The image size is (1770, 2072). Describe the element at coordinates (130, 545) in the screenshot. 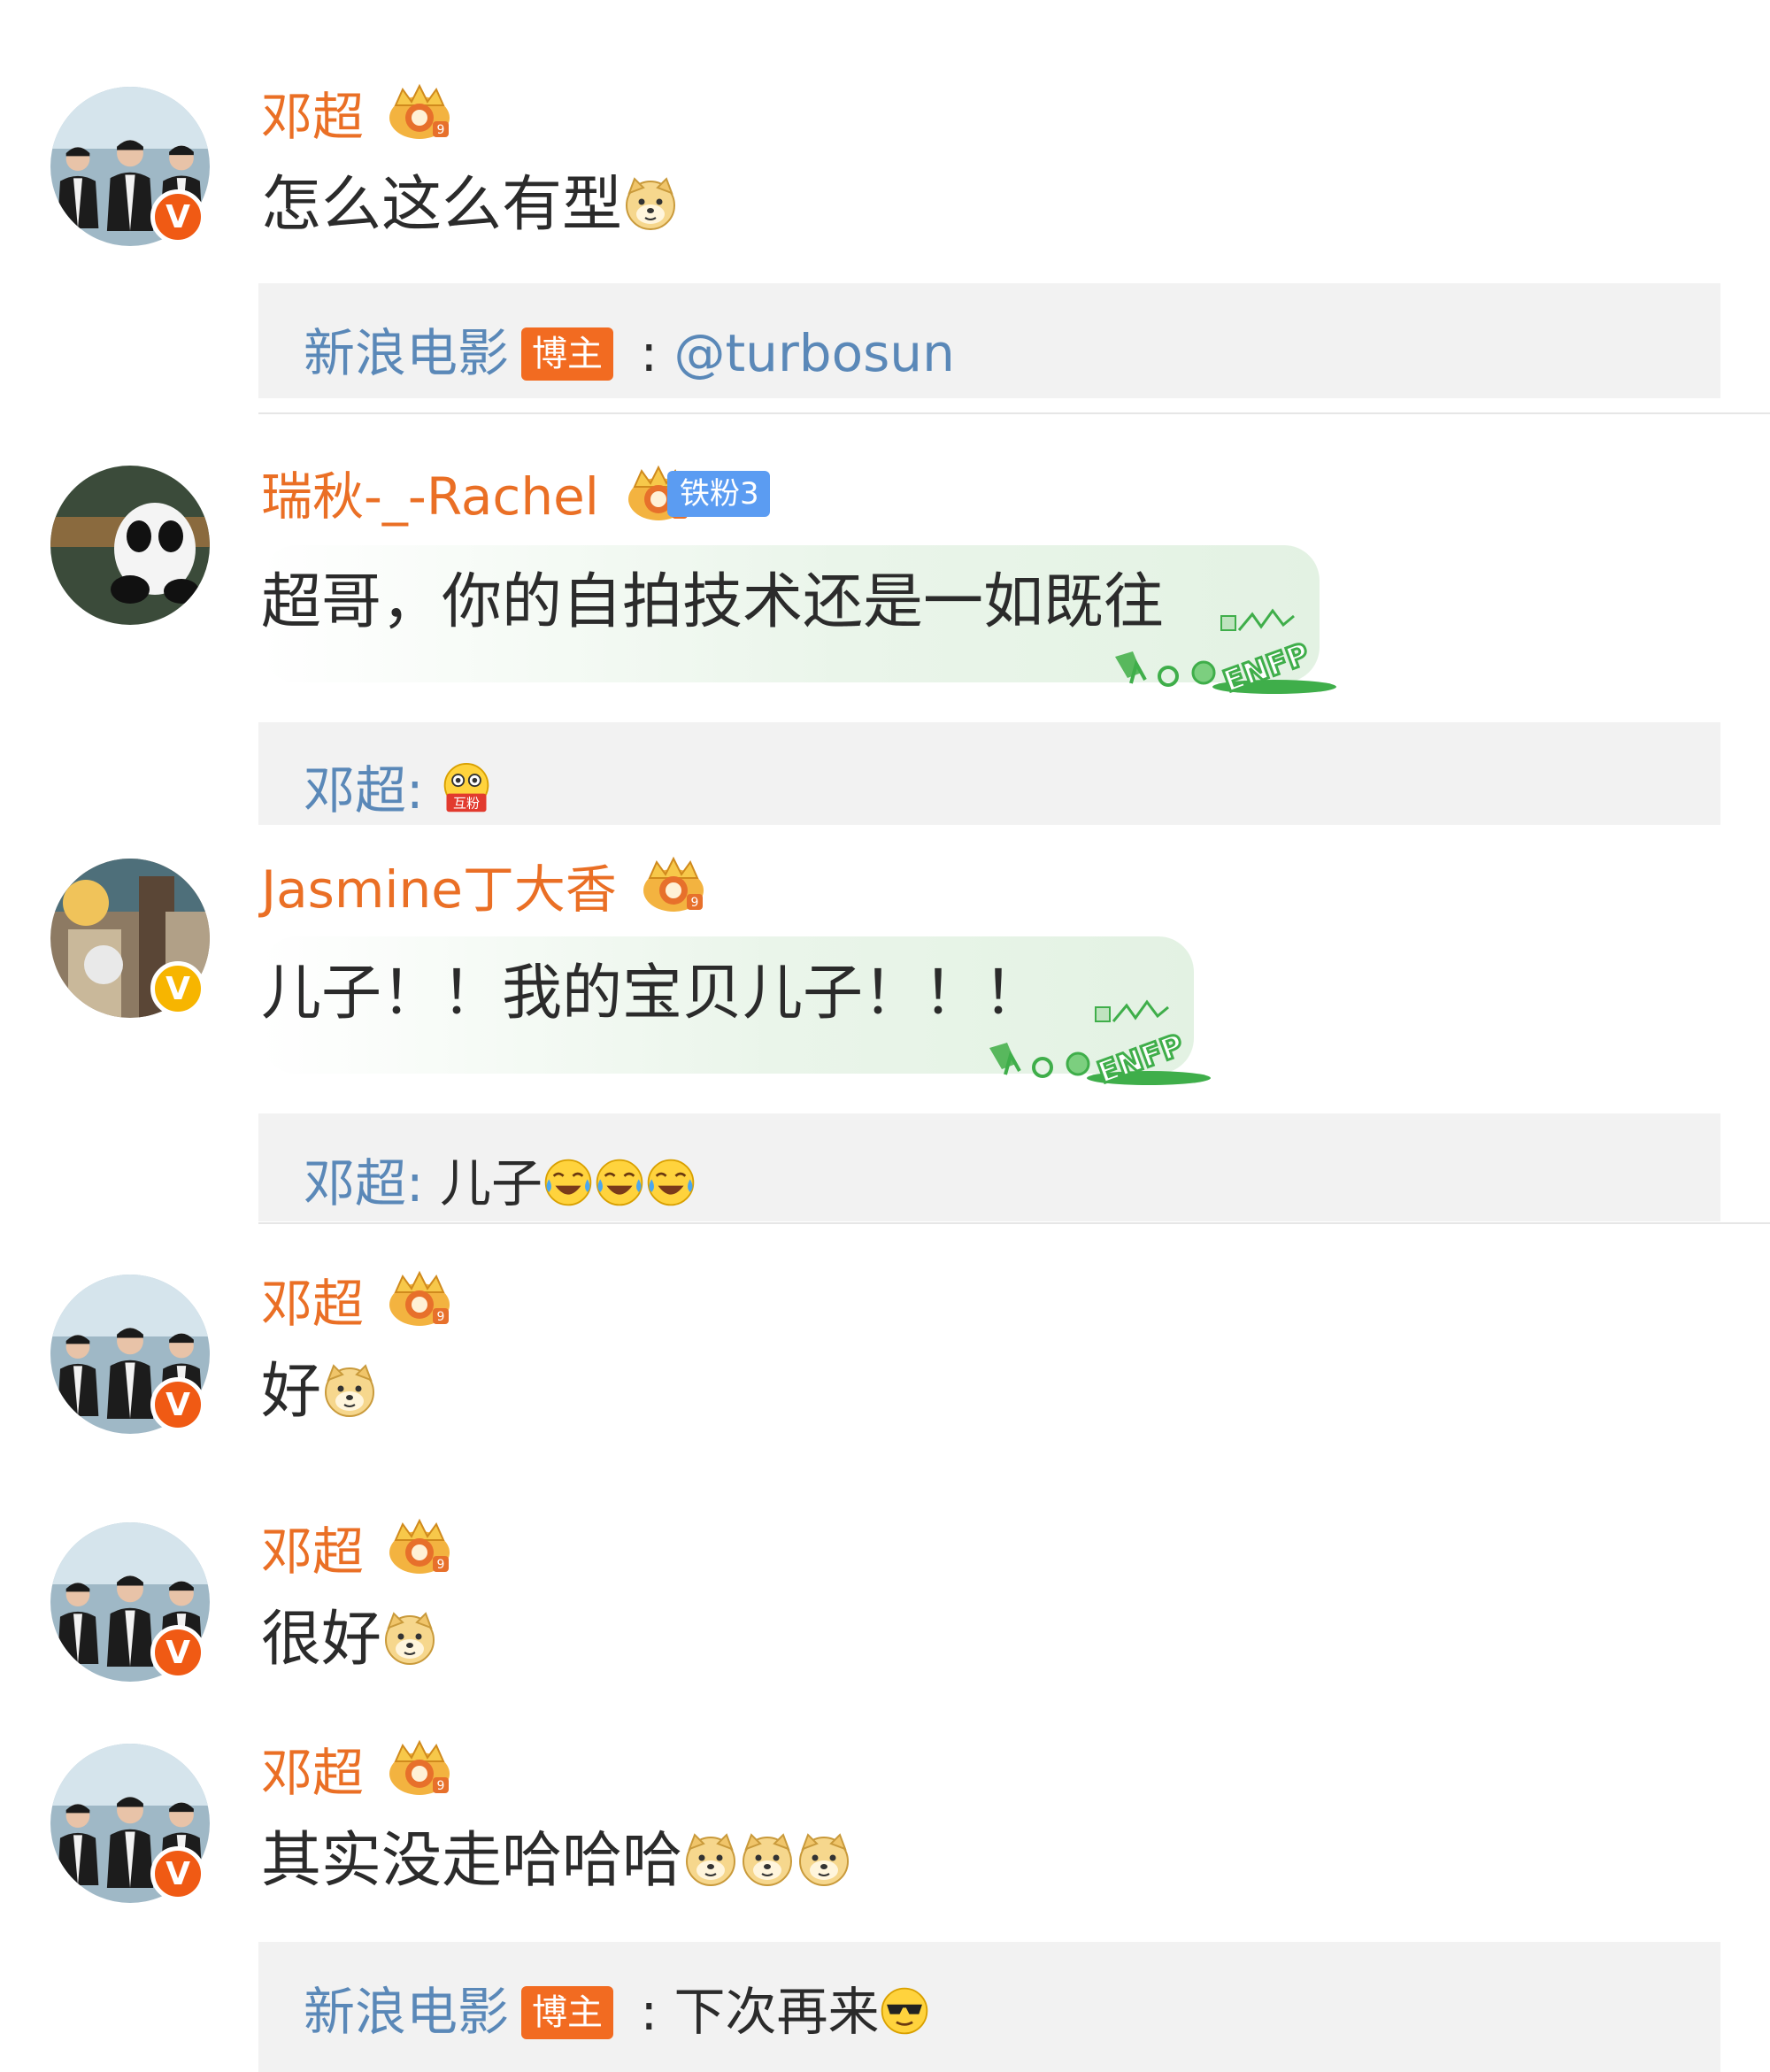

I see `avatar` at that location.